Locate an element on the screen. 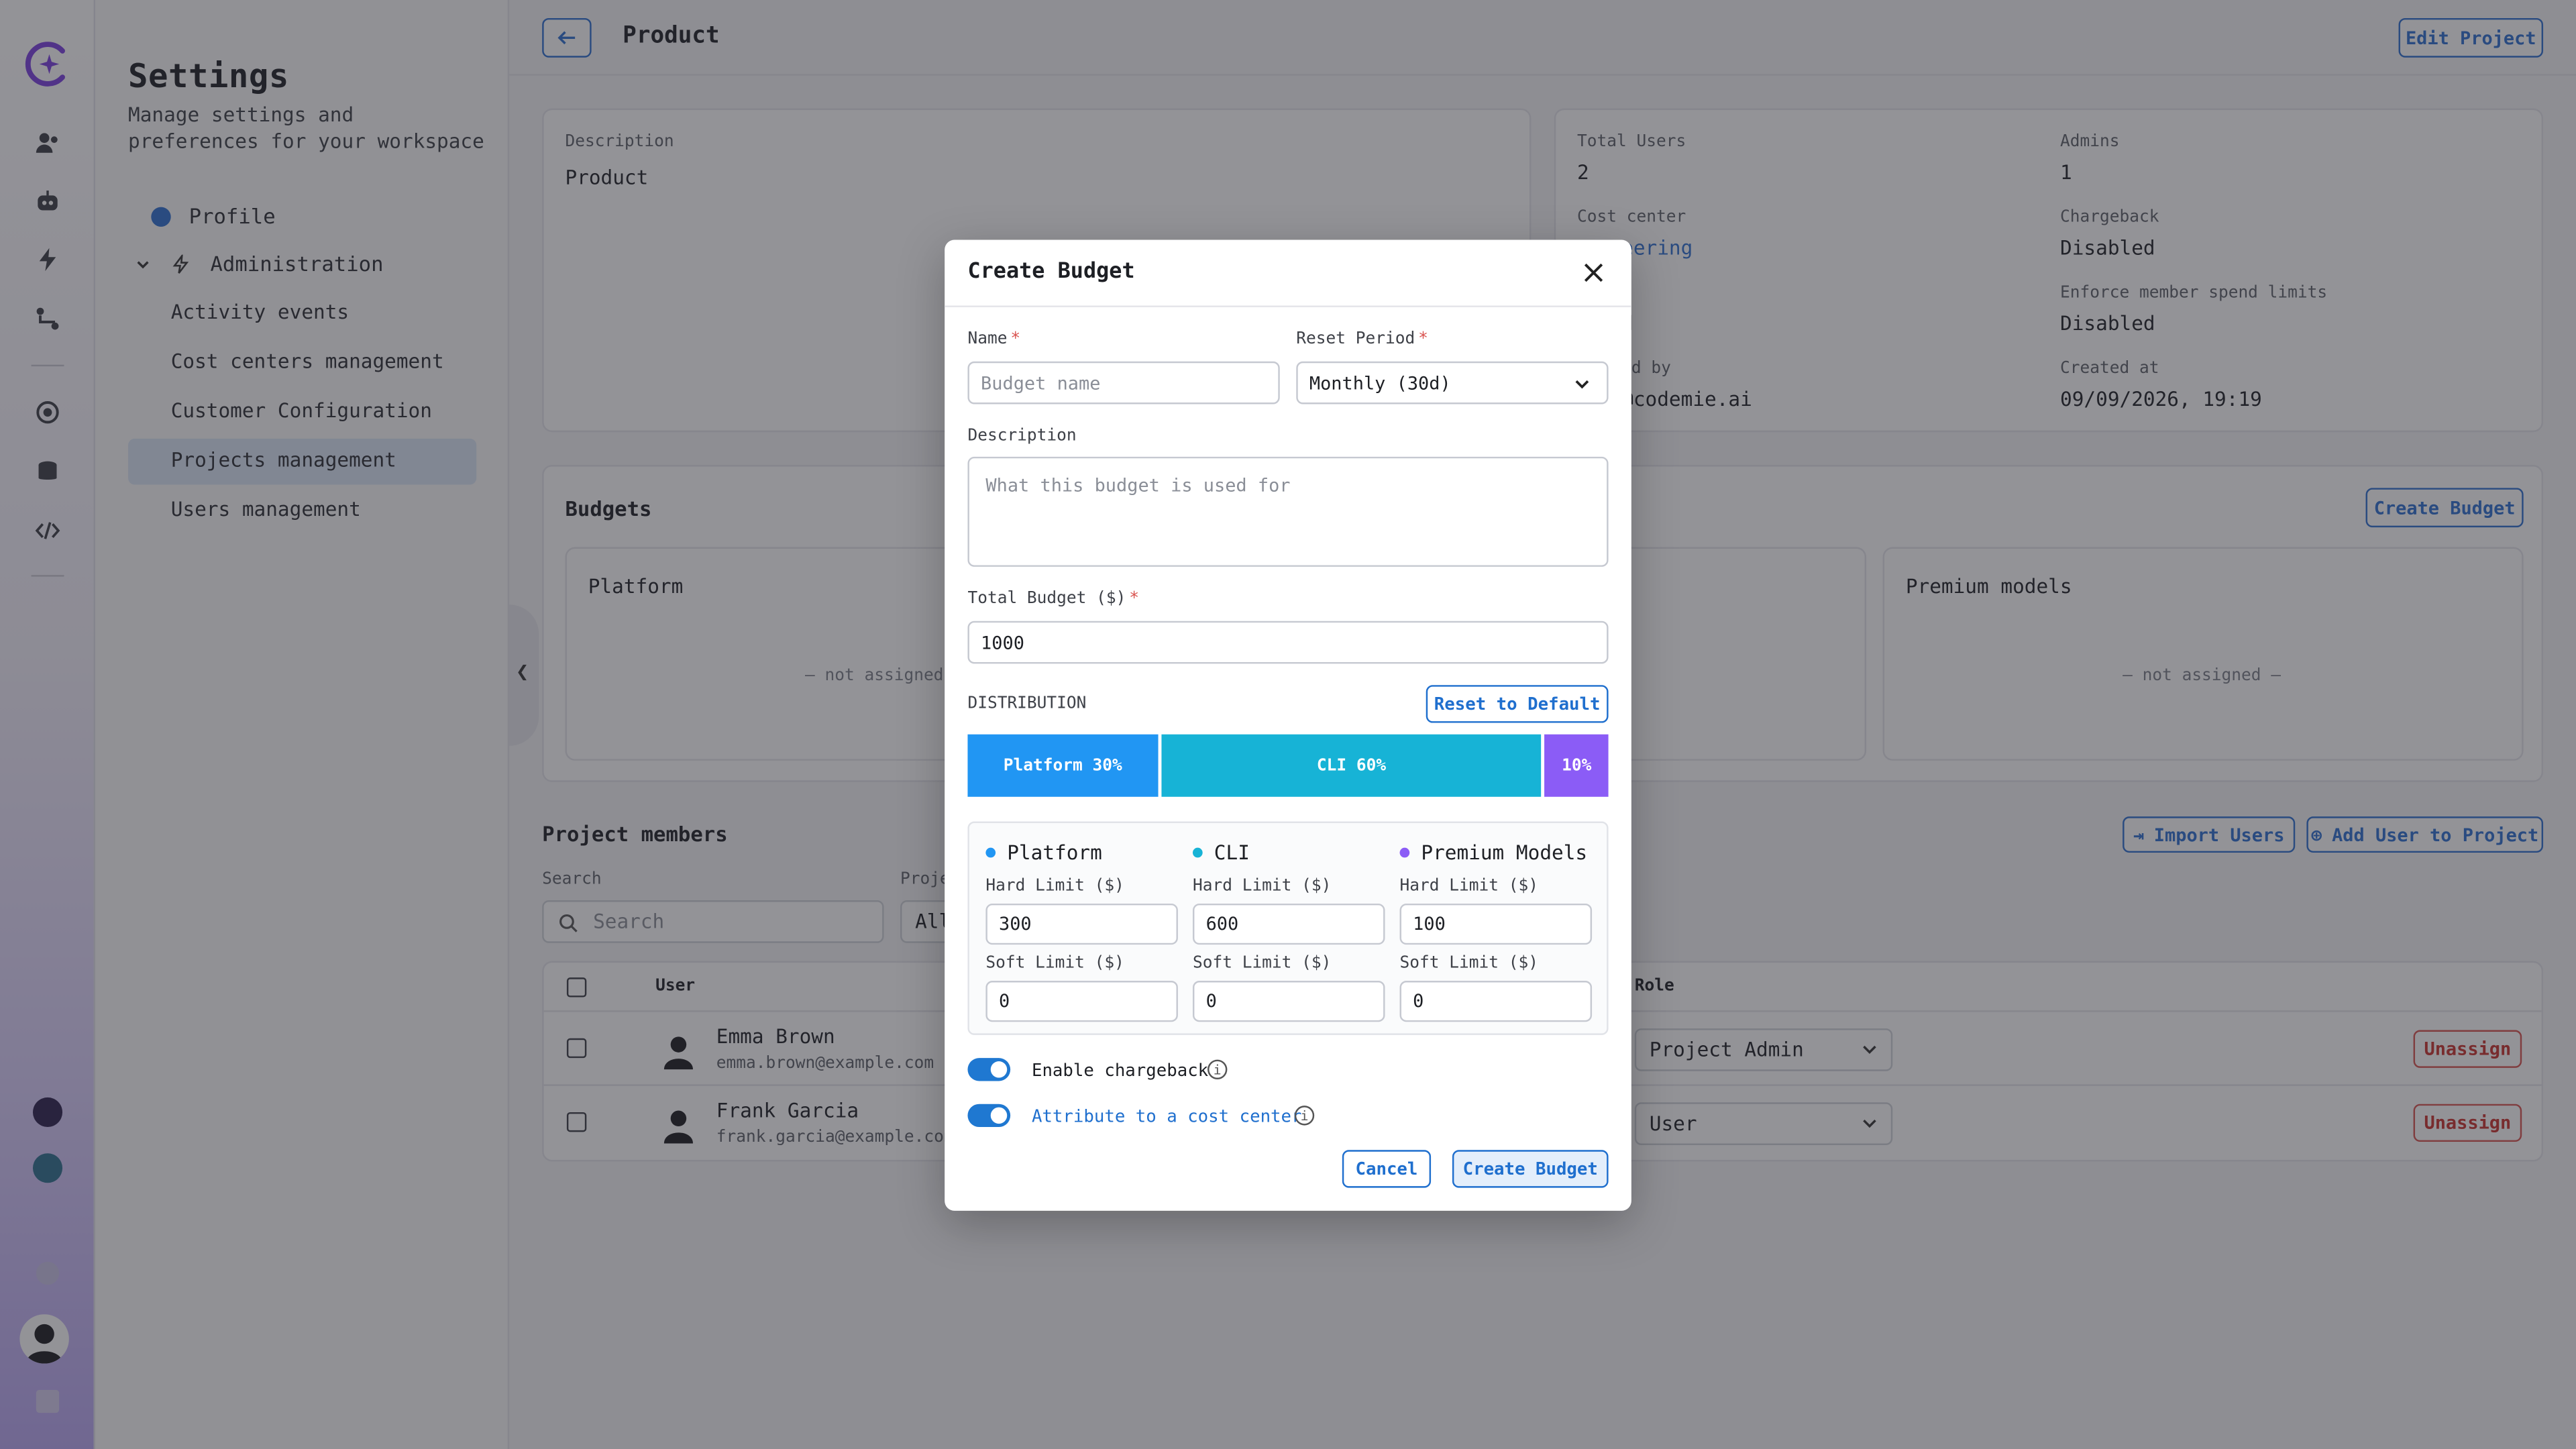  premium-soft-input: 0 is located at coordinates (1496, 1001).